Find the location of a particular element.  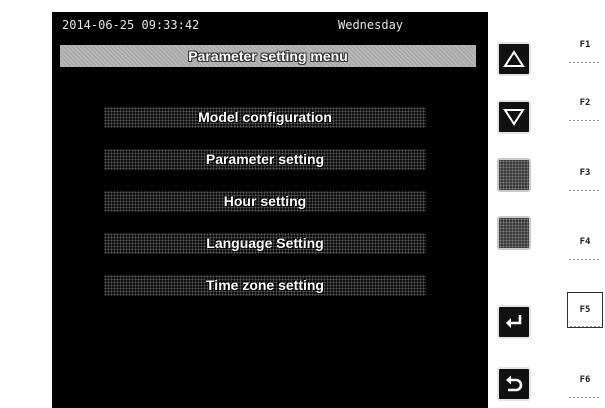

f4-key: F4 is located at coordinates (585, 242).